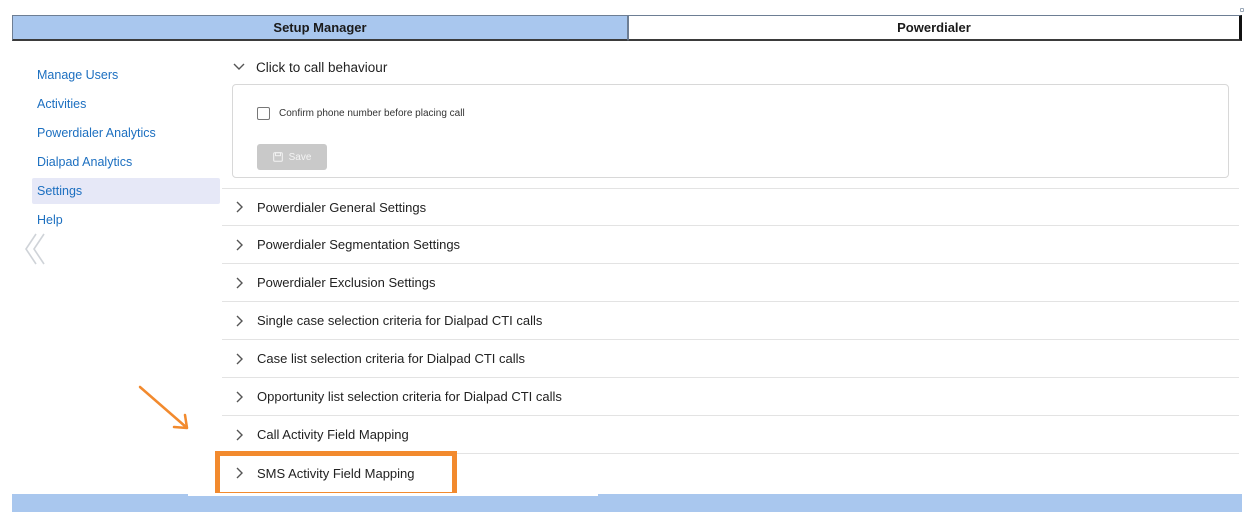 Image resolution: width=1254 pixels, height=512 pixels. What do you see at coordinates (730, 435) in the screenshot?
I see `section-call-activity-field-mapping: Call Activity Field Mapping` at bounding box center [730, 435].